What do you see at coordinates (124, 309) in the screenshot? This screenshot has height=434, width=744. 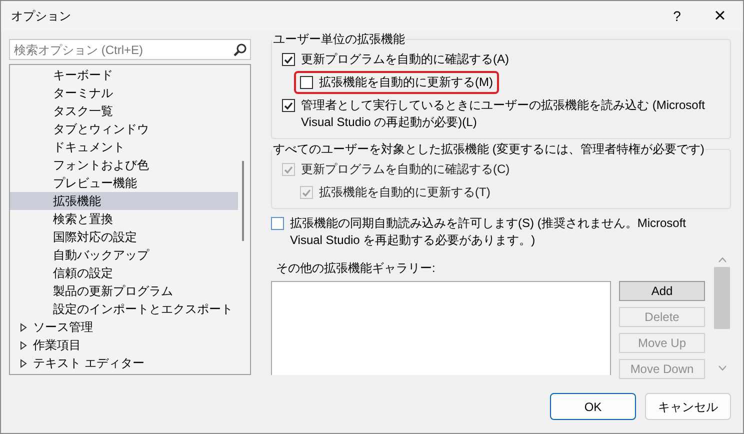 I see `tree-item: 設定のインポートとエクスポート` at bounding box center [124, 309].